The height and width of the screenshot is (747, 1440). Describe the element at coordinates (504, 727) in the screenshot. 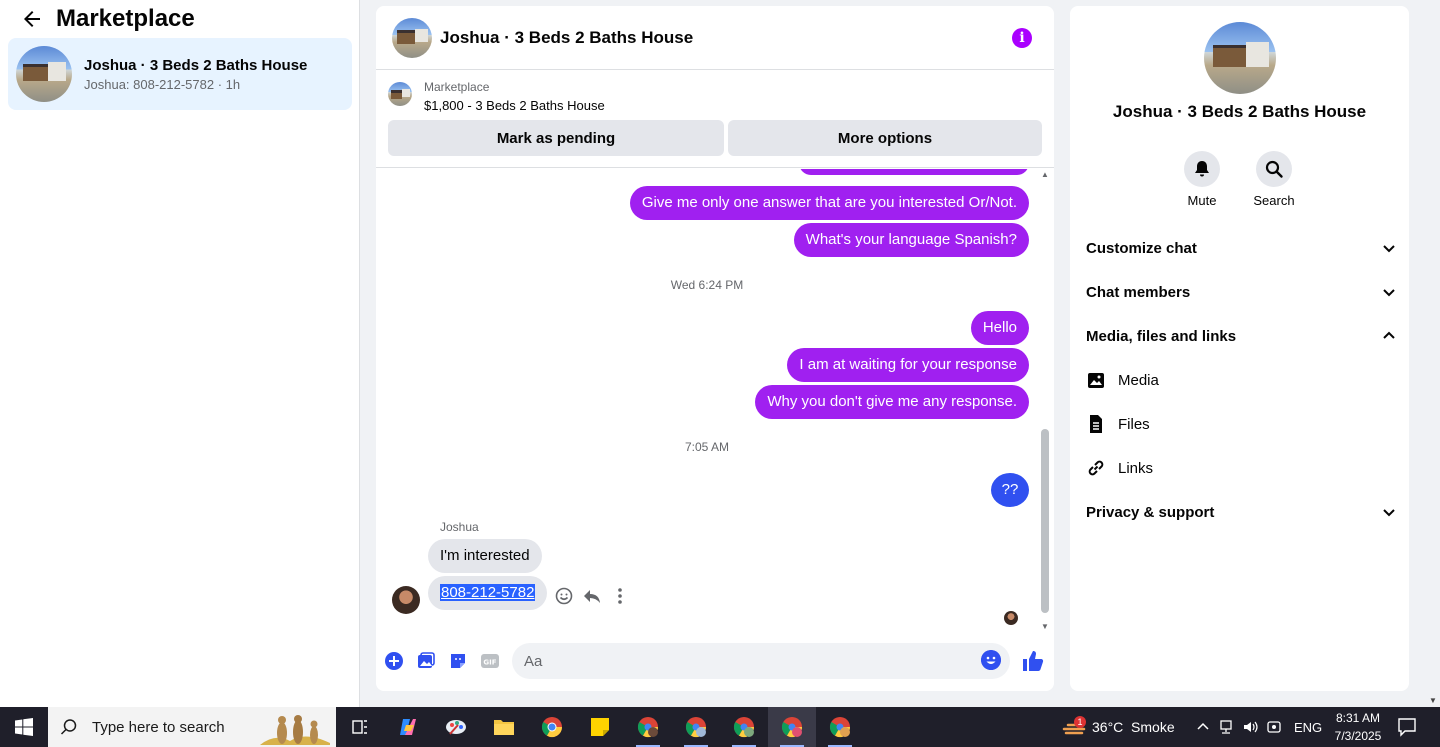

I see `file-explorer-button` at that location.